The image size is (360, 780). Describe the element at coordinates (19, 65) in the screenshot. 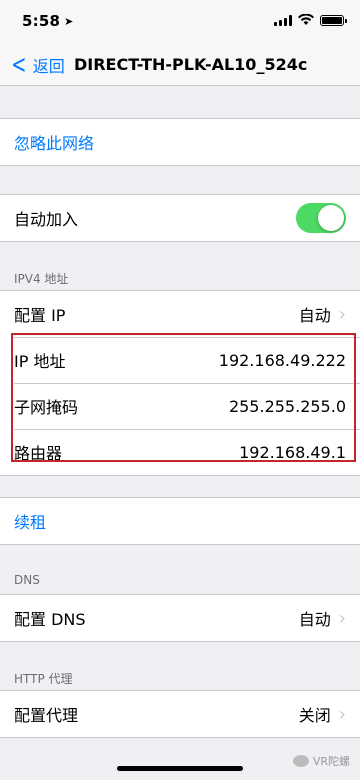

I see `chevron-left-icon: <` at that location.